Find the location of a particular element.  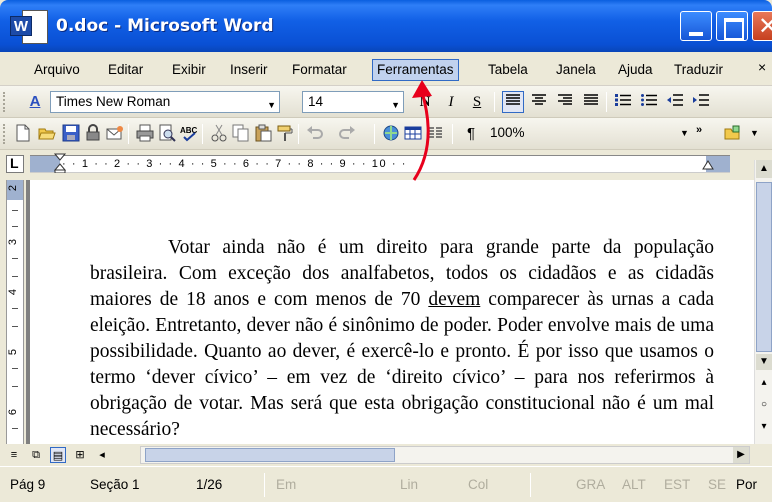

minimize-button is located at coordinates (696, 26).